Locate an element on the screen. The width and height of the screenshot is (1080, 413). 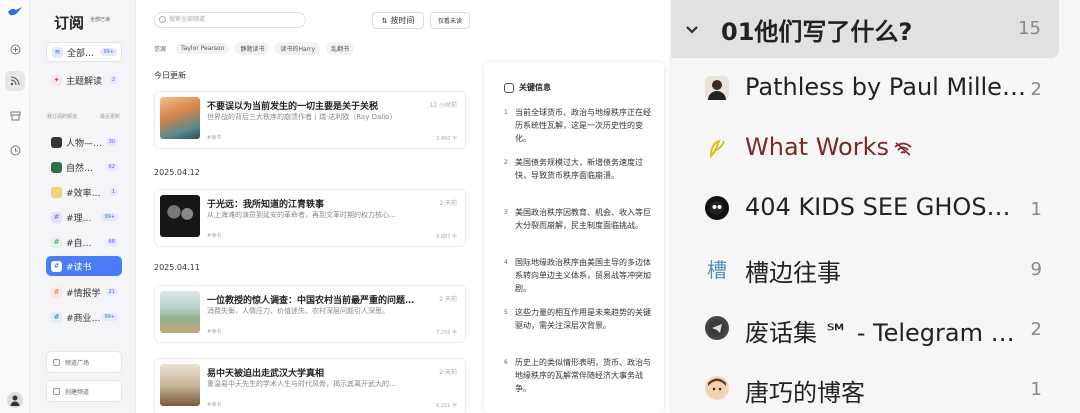
button-label: 频道广场 is located at coordinates (77, 363).